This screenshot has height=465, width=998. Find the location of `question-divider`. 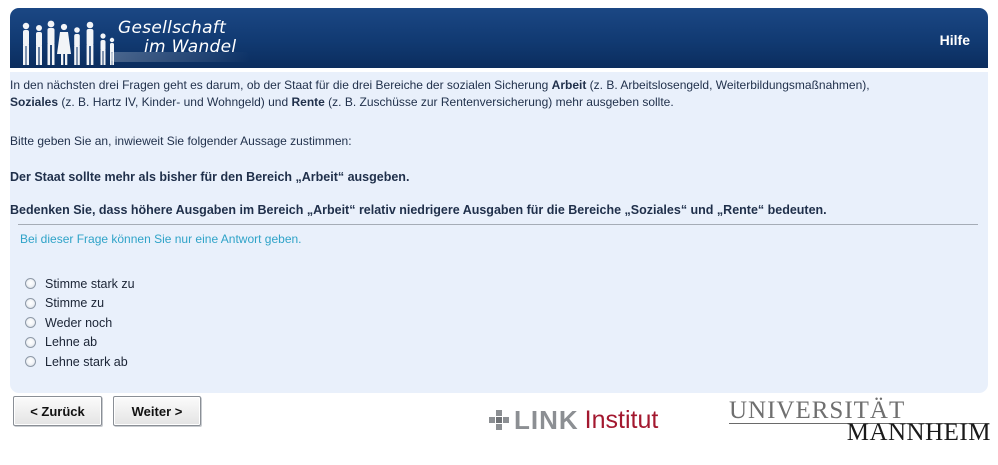

question-divider is located at coordinates (498, 224).